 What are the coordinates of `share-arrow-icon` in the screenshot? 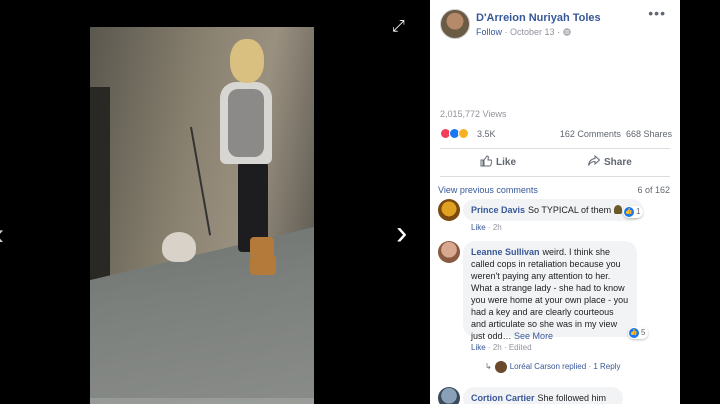 It's located at (594, 160).